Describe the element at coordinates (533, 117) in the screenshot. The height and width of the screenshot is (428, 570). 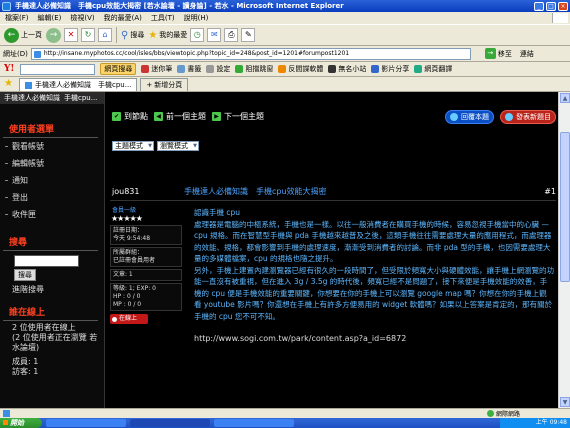
I see `new-topic-label: 發表新題目` at that location.